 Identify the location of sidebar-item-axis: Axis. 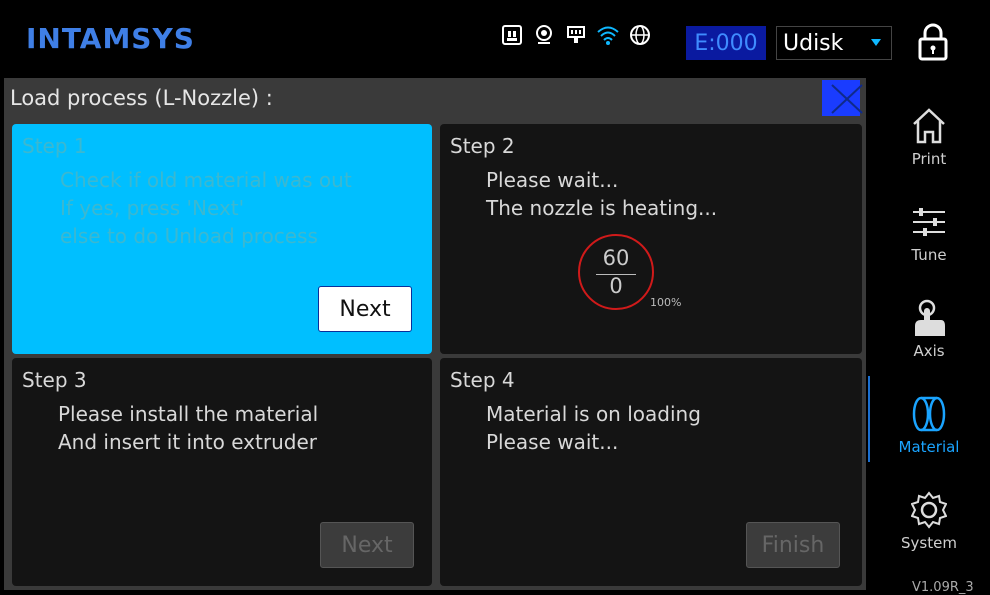
(929, 330).